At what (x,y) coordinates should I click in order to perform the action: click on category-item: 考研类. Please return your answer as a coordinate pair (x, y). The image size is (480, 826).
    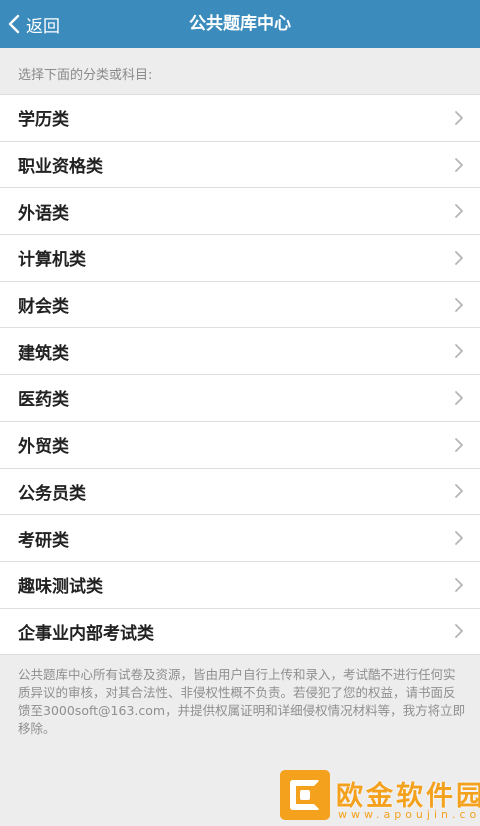
    Looking at the image, I should click on (240, 538).